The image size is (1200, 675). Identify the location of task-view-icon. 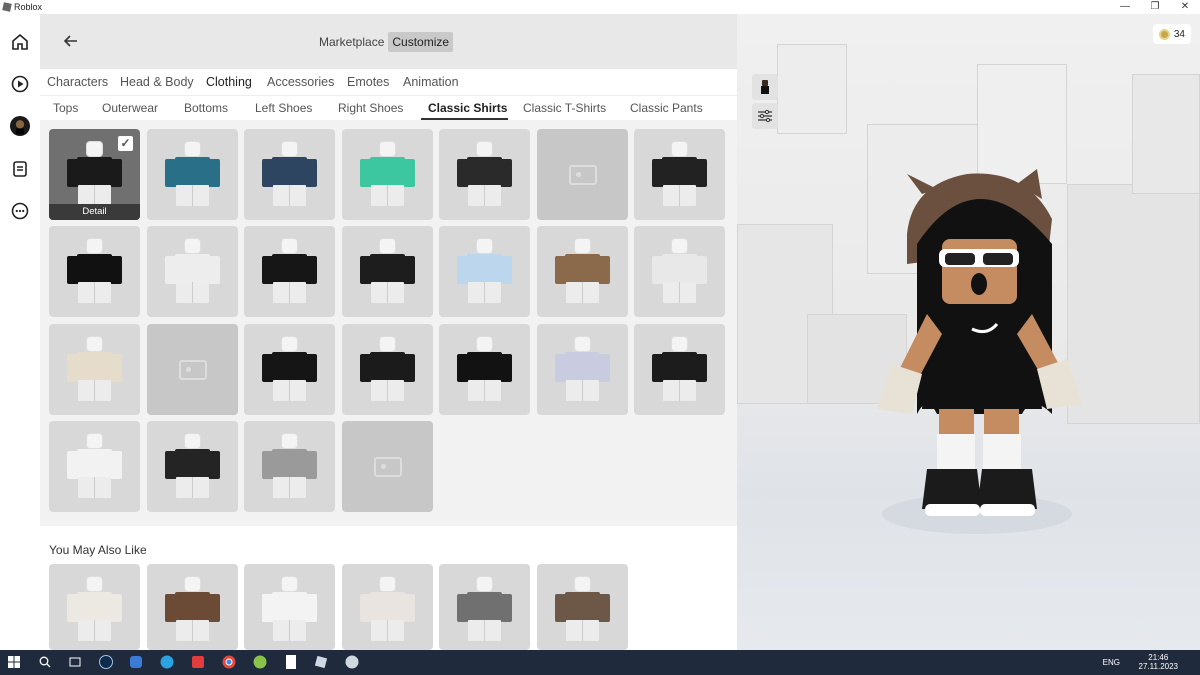
(75, 662).